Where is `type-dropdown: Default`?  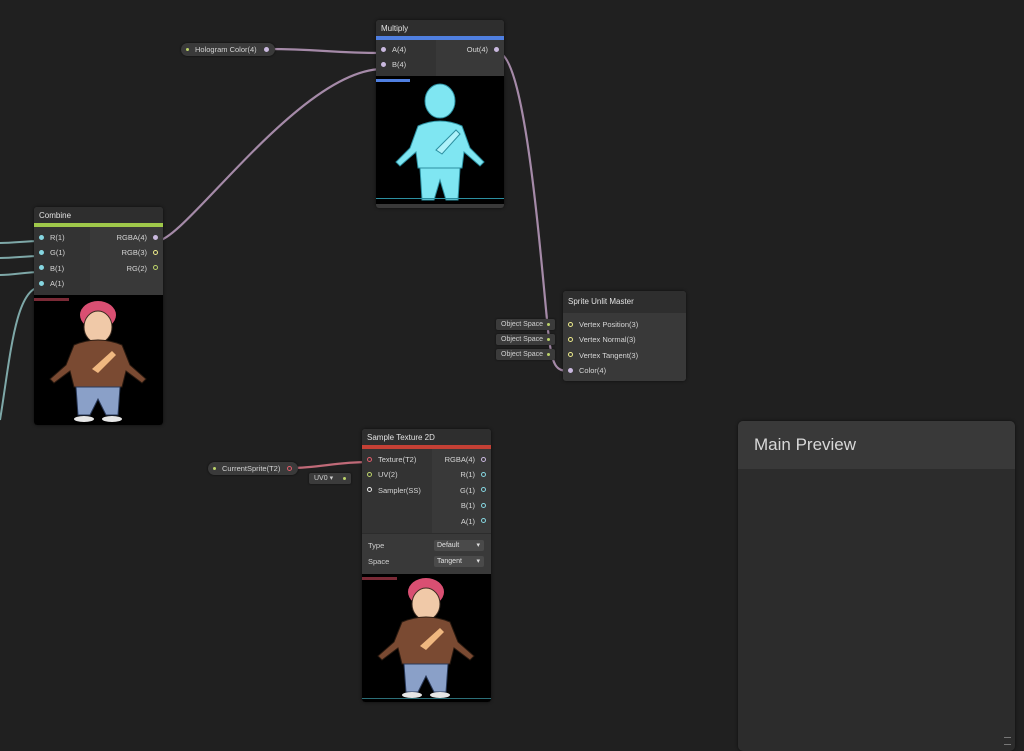 type-dropdown: Default is located at coordinates (459, 545).